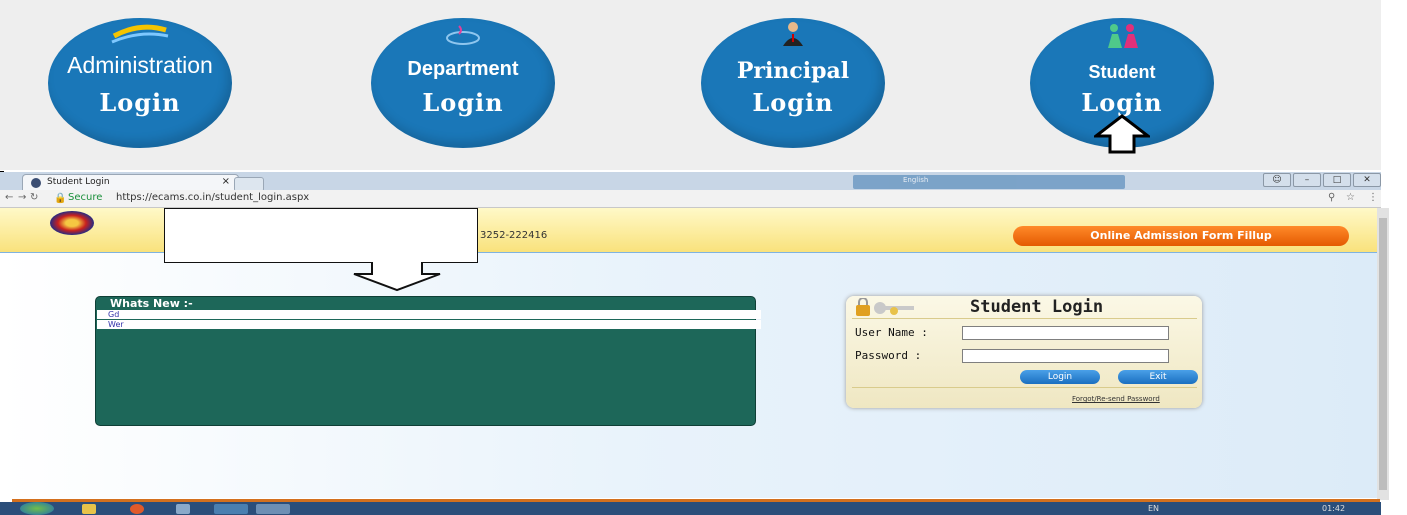 This screenshot has width=1407, height=515. Describe the element at coordinates (1383, 354) in the screenshot. I see `scrollbar-thumb` at that location.